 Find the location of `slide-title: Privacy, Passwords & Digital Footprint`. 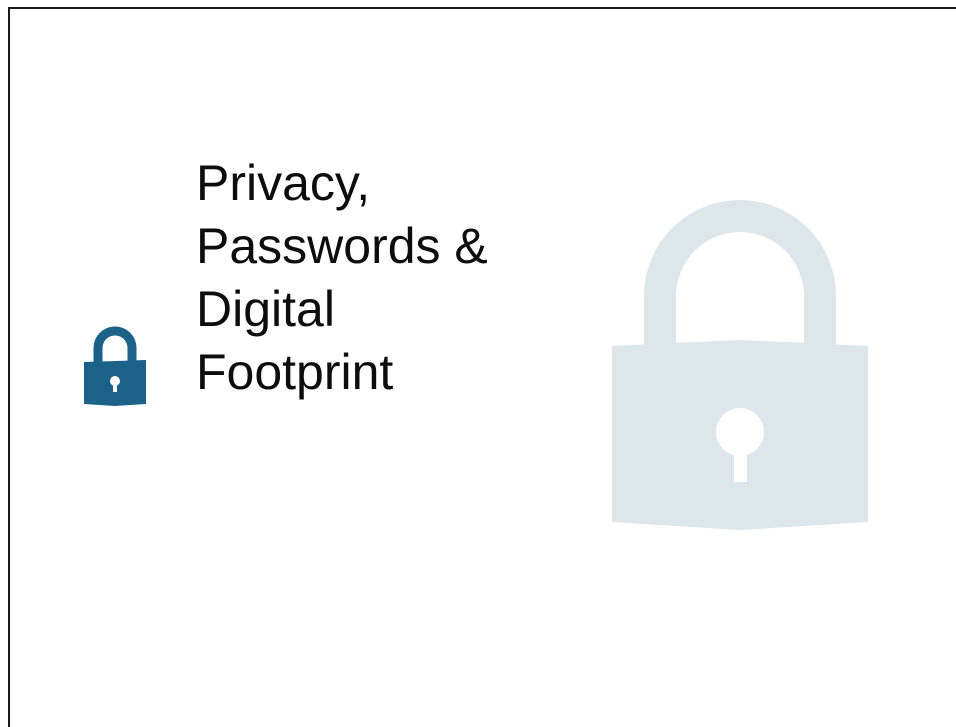

slide-title: Privacy, Passwords & Digital Footprint is located at coordinates (342, 278).